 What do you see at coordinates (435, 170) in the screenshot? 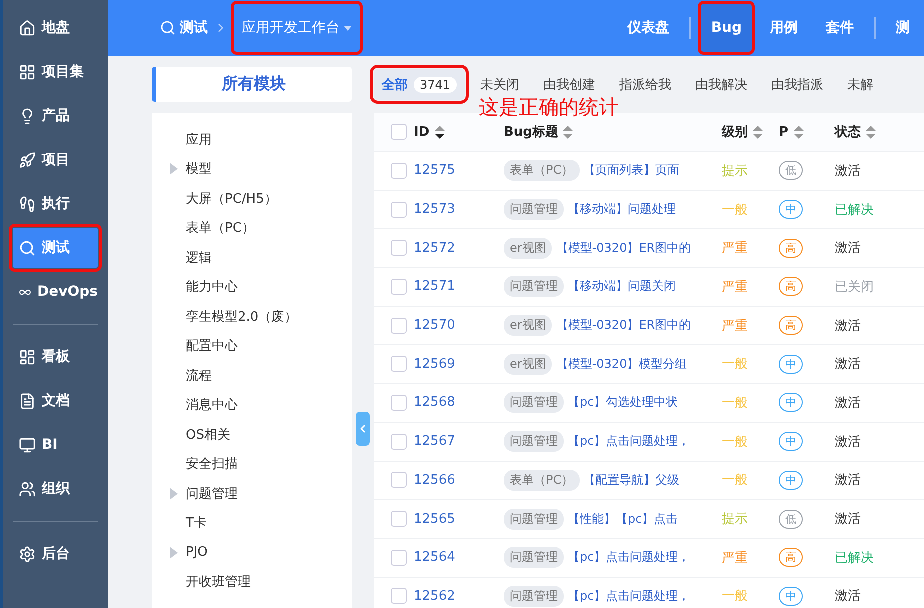
I see `bug-id-link: 12575` at bounding box center [435, 170].